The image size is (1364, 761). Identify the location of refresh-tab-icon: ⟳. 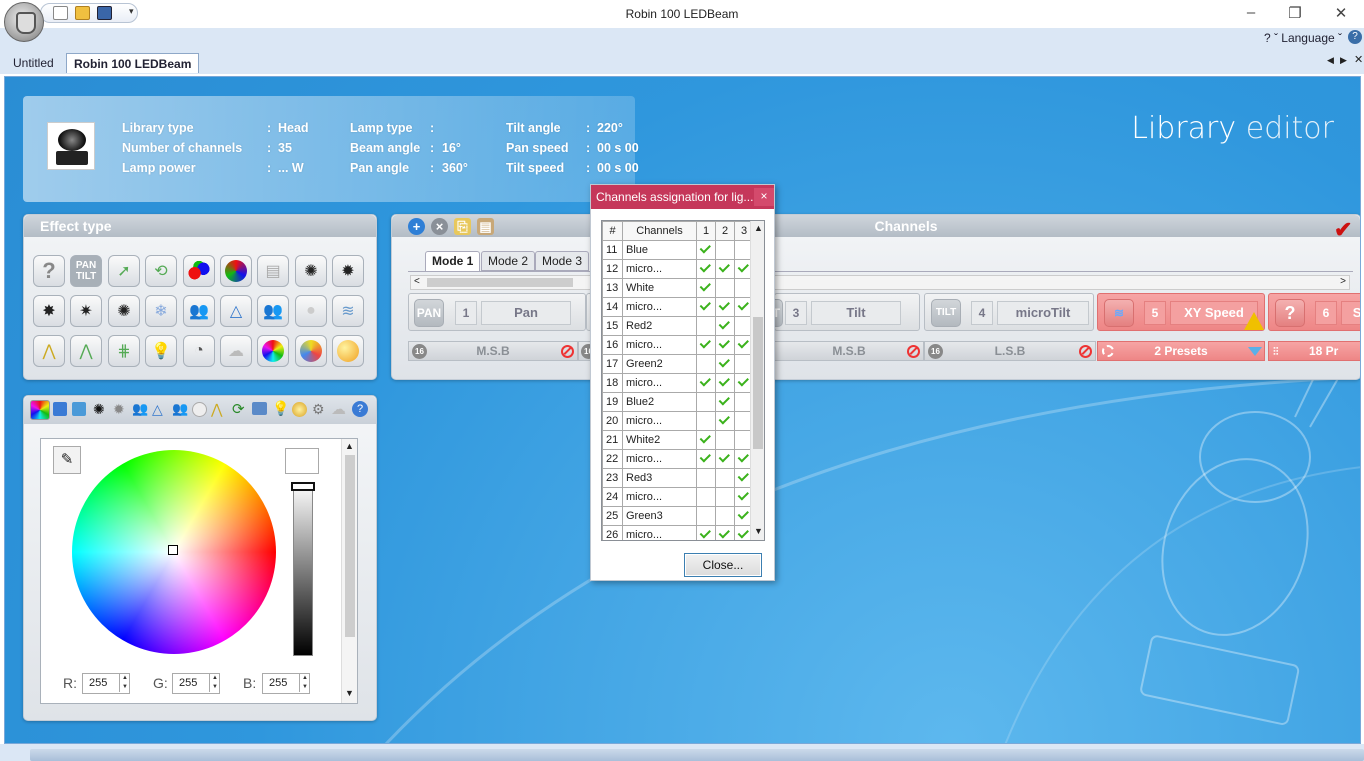
(238, 409).